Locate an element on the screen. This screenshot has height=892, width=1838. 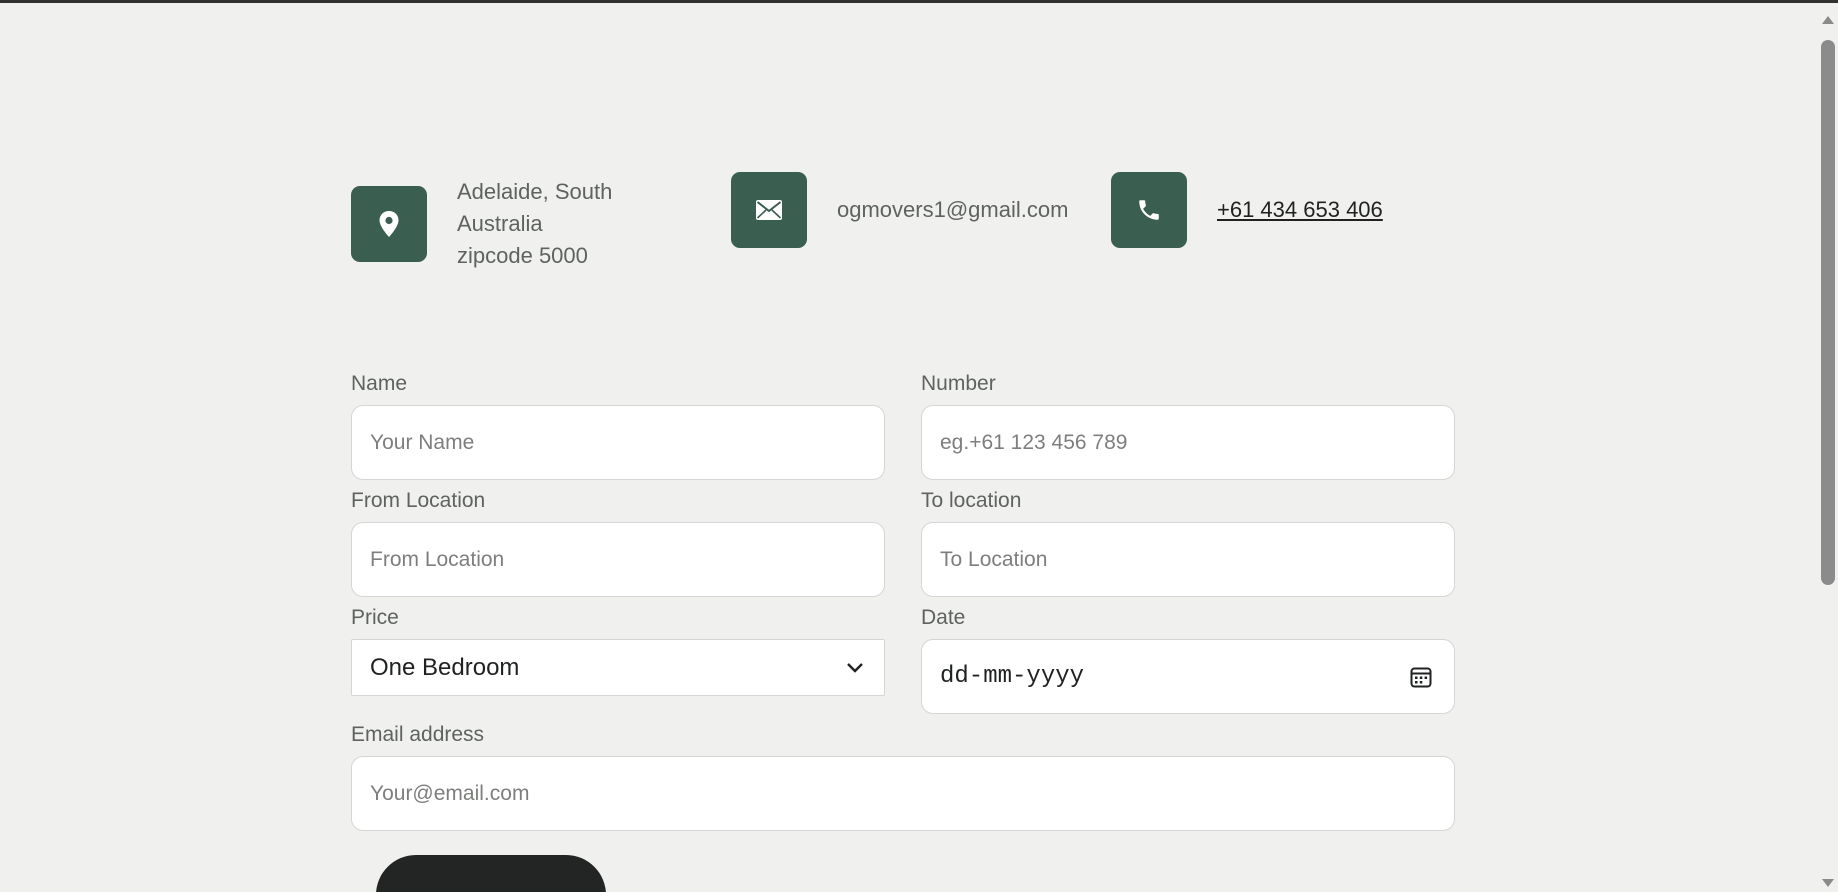
date-input: dd-mm-yyyy is located at coordinates (1188, 676).